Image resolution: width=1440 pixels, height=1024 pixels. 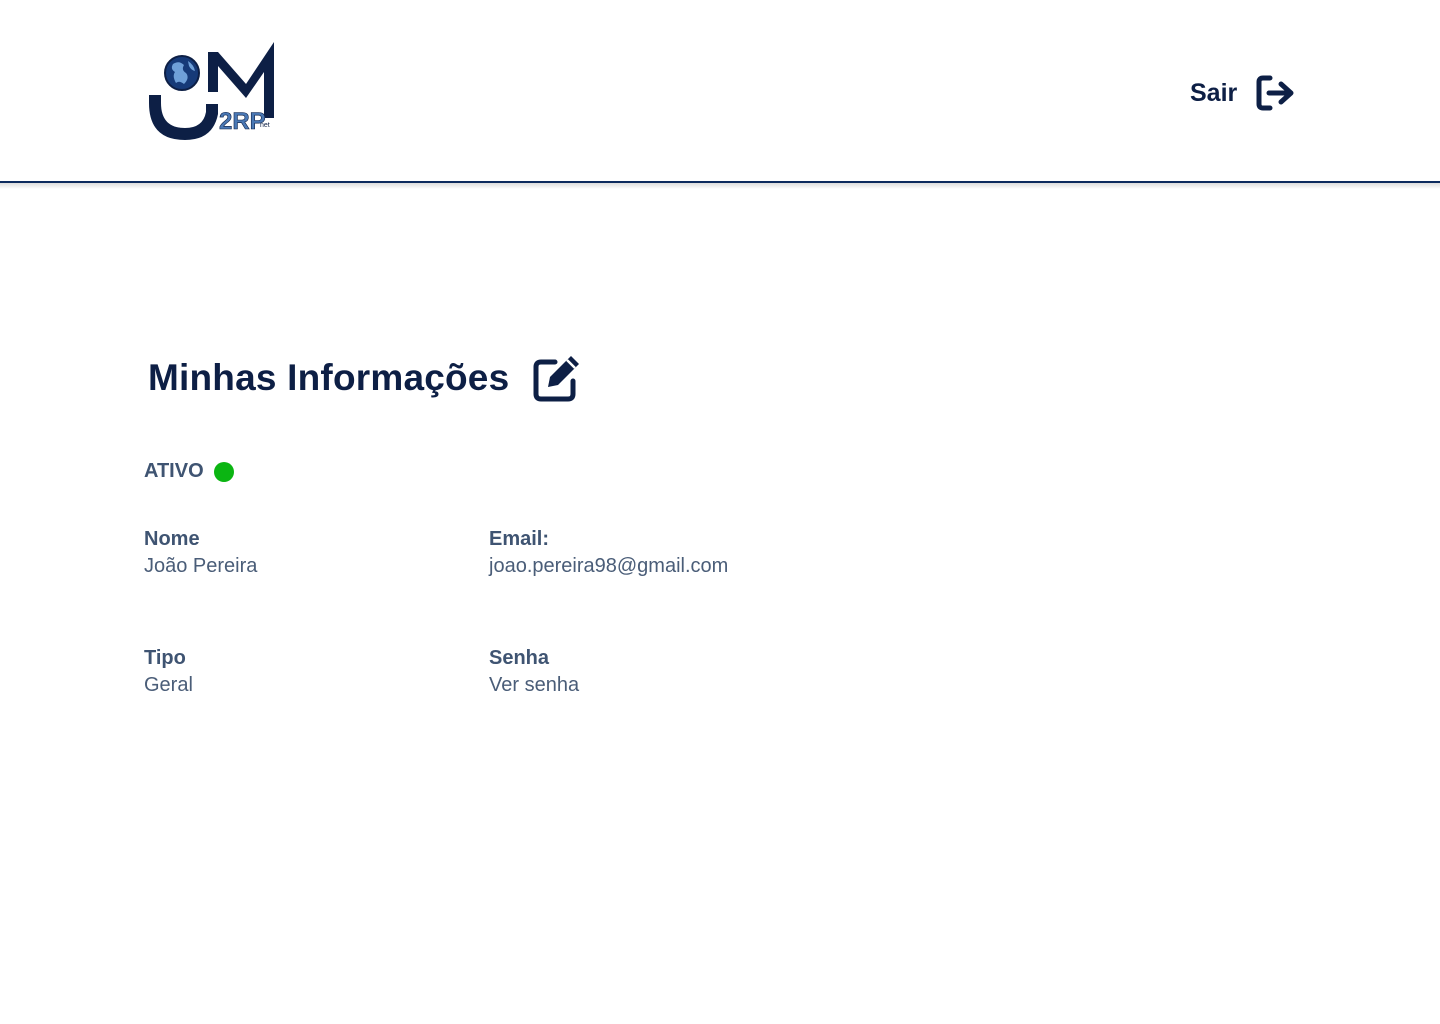 What do you see at coordinates (720, 186) in the screenshot?
I see `header-shadow` at bounding box center [720, 186].